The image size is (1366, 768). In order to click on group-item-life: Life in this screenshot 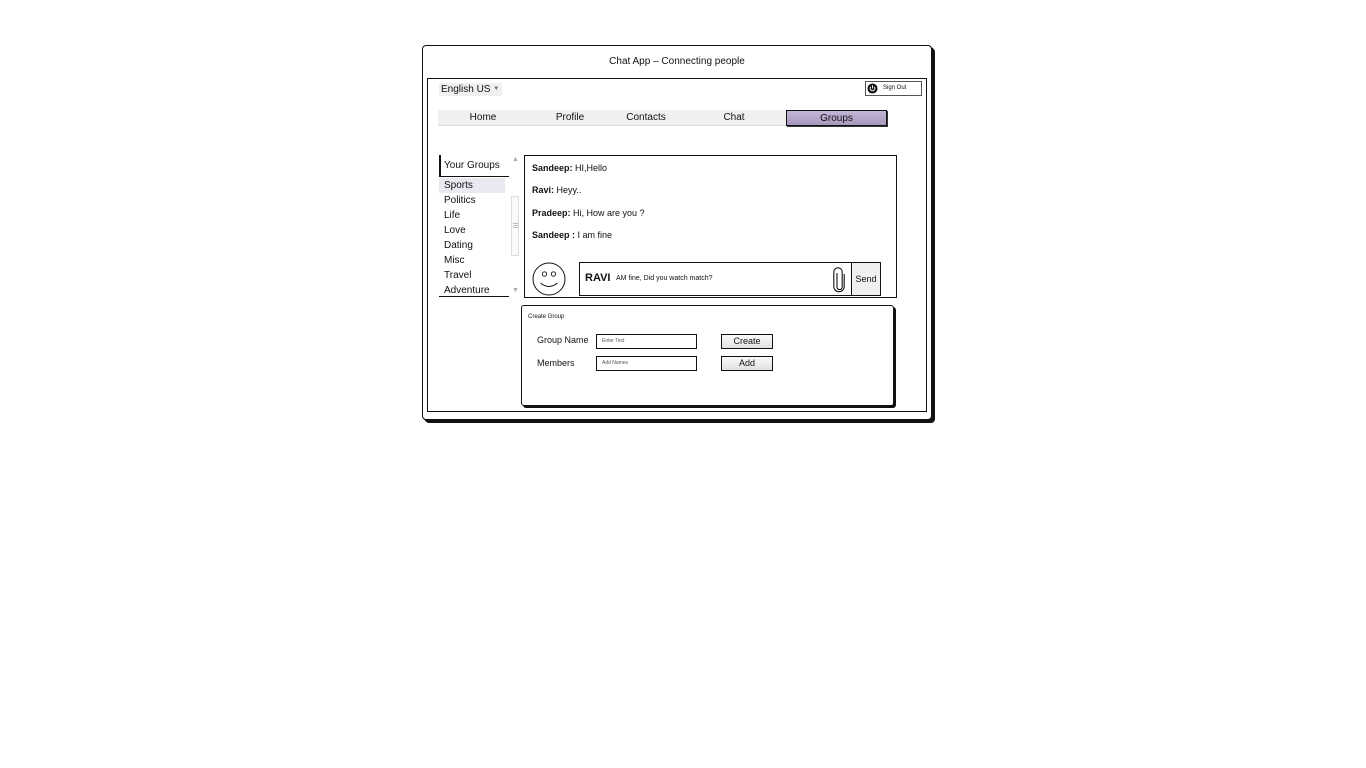, I will do `click(474, 215)`.